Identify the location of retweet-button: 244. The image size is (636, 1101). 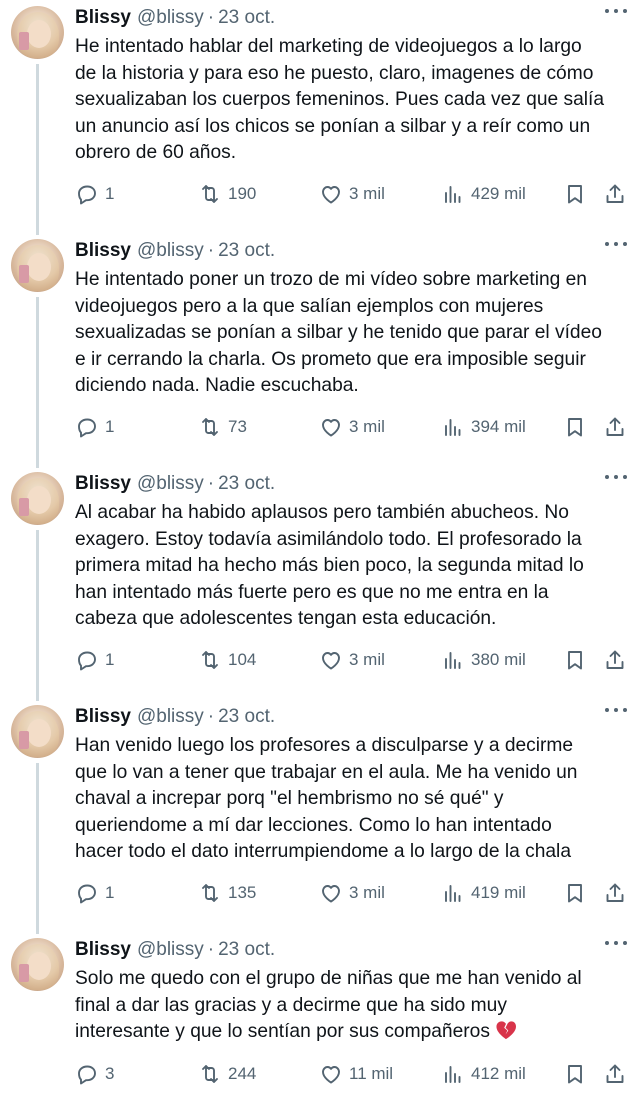
(227, 1074).